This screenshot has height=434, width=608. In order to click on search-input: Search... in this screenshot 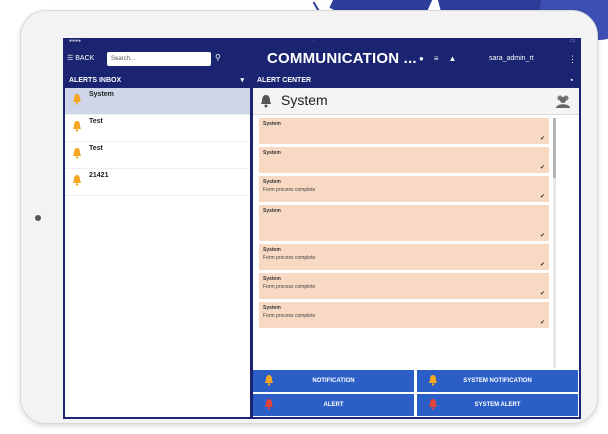, I will do `click(159, 59)`.